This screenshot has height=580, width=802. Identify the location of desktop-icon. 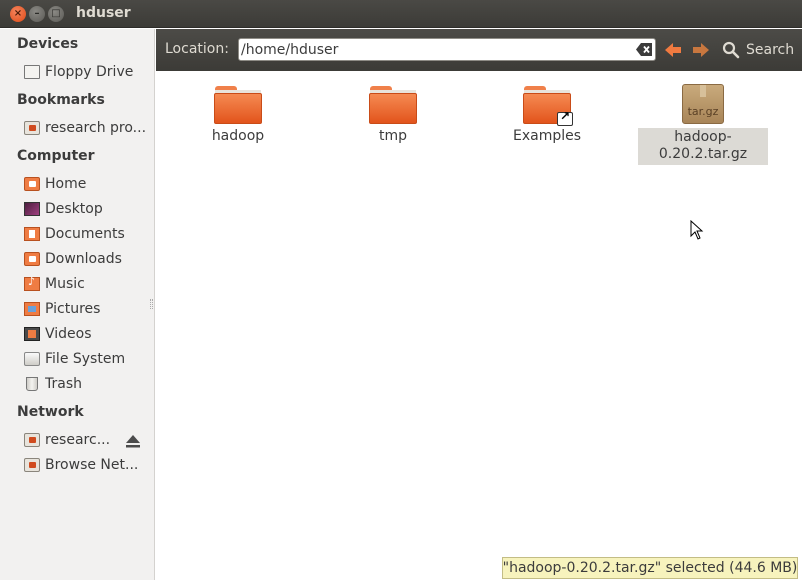
(32, 209).